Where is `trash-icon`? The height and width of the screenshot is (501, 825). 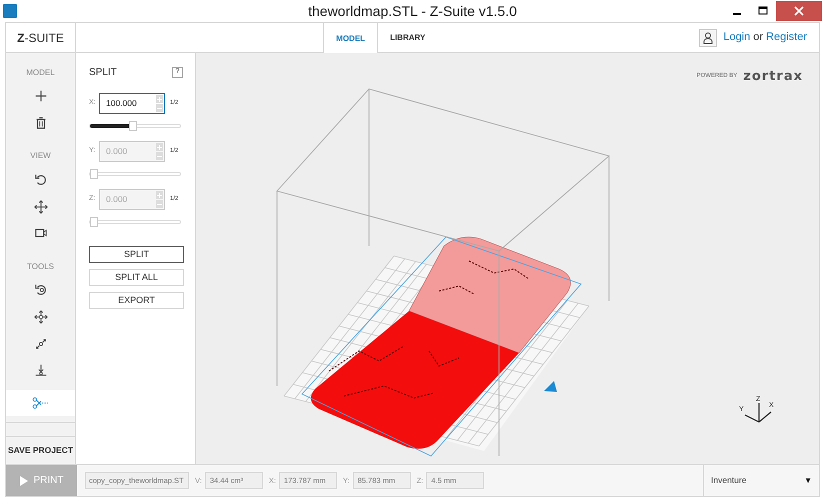 trash-icon is located at coordinates (41, 123).